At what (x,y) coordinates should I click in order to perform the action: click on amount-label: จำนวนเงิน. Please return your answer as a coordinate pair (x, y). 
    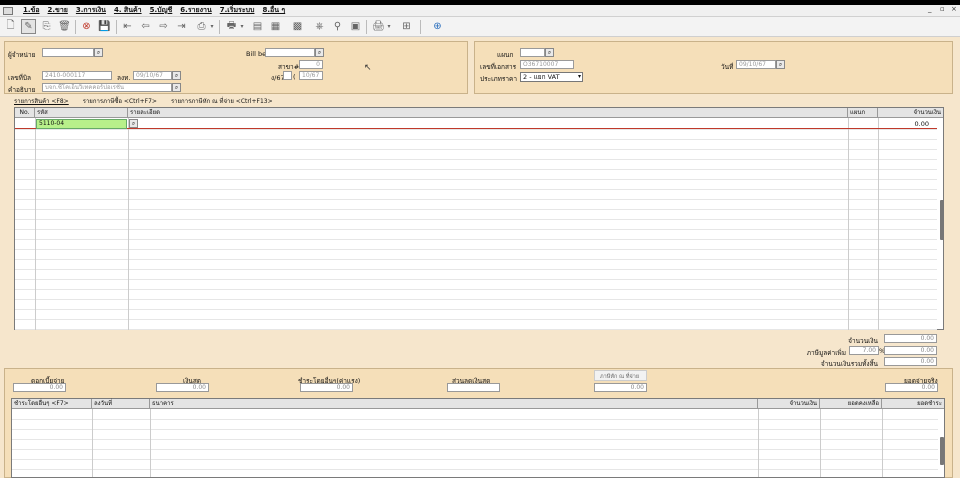
    Looking at the image, I should click on (863, 341).